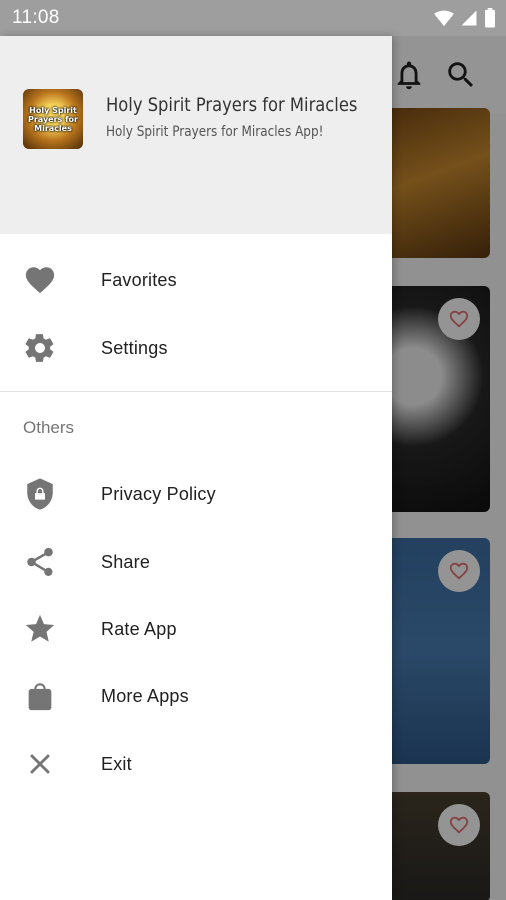  Describe the element at coordinates (196, 391) in the screenshot. I see `menu-divider` at that location.